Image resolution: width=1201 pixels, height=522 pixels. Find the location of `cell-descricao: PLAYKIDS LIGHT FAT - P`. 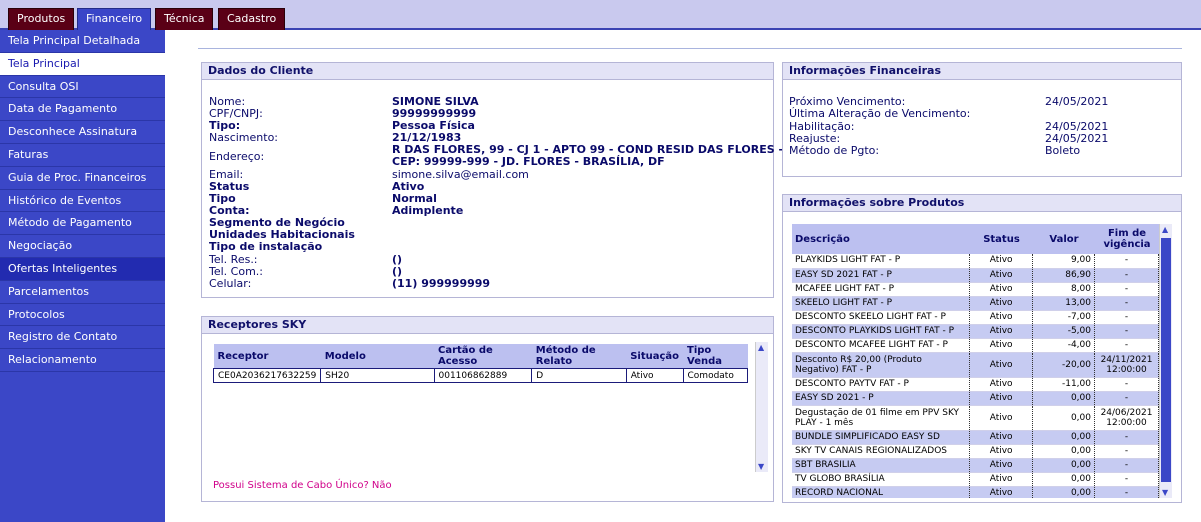

cell-descricao: PLAYKIDS LIGHT FAT - P is located at coordinates (881, 261).